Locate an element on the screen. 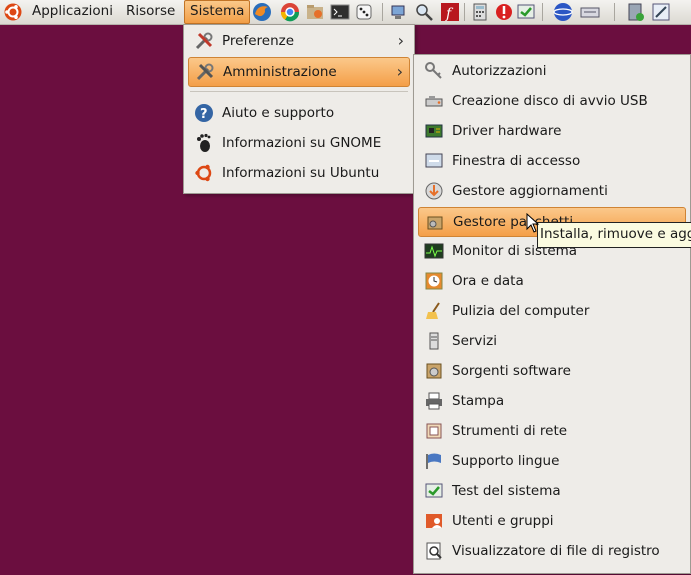 Image resolution: width=691 pixels, height=575 pixels. network-tools-icon is located at coordinates (434, 431).